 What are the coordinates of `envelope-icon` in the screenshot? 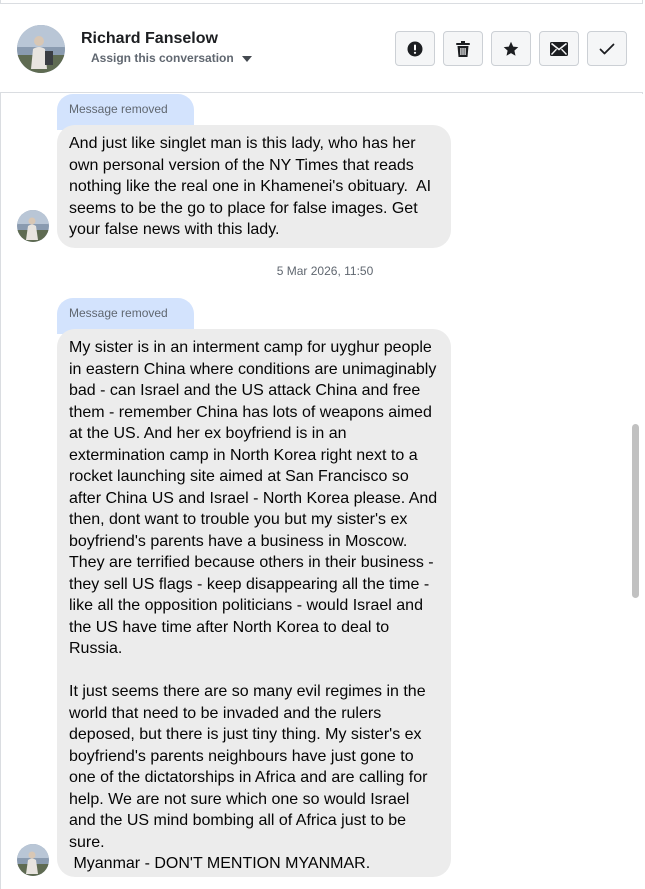 It's located at (559, 48).